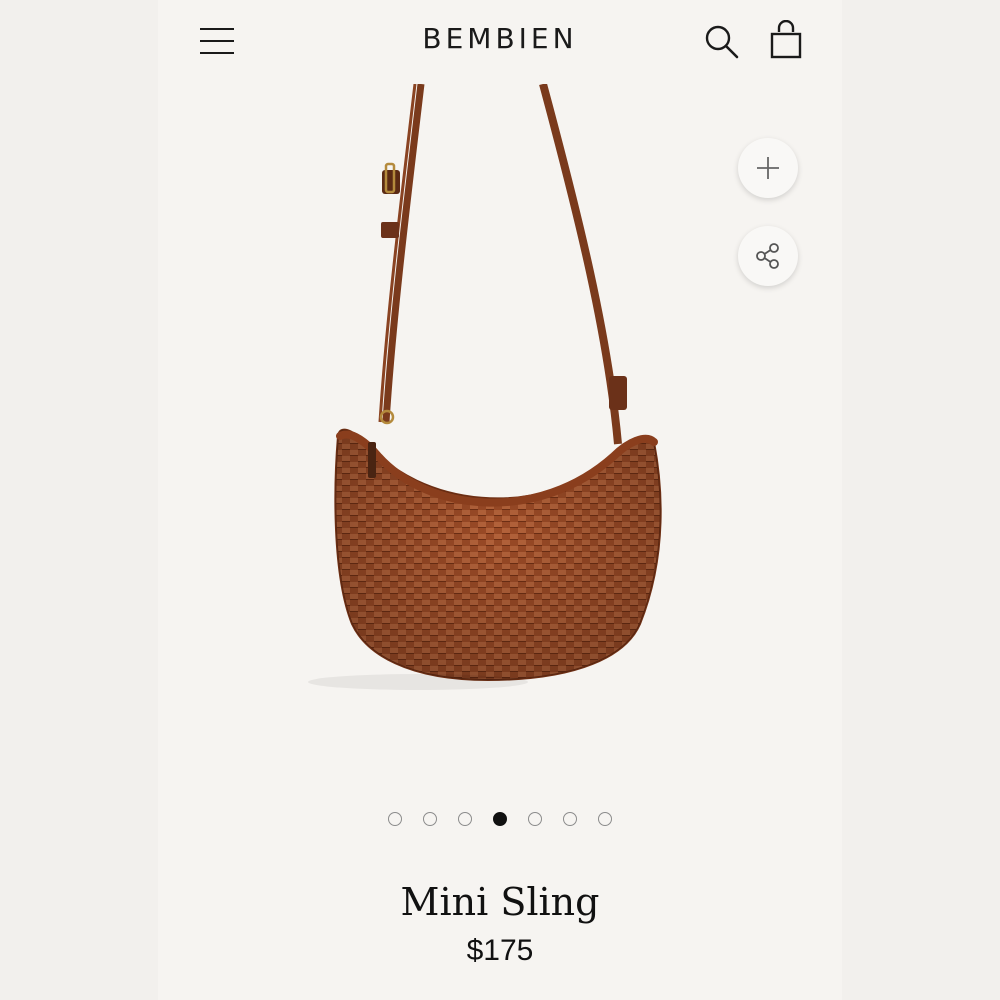 The width and height of the screenshot is (1000, 1000). Describe the element at coordinates (722, 42) in the screenshot. I see `search-icon` at that location.